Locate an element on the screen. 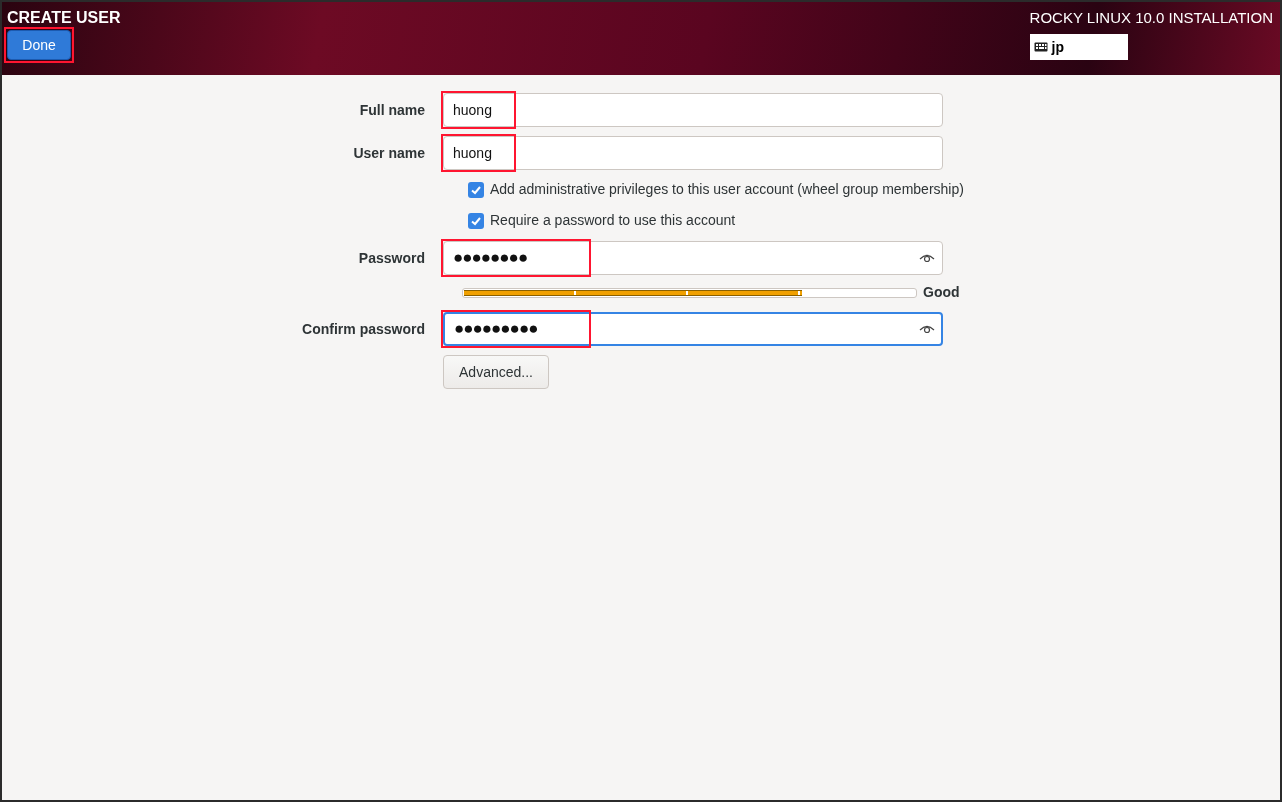 The image size is (1282, 802). keyboard-layout-label: jp is located at coordinates (1058, 47).